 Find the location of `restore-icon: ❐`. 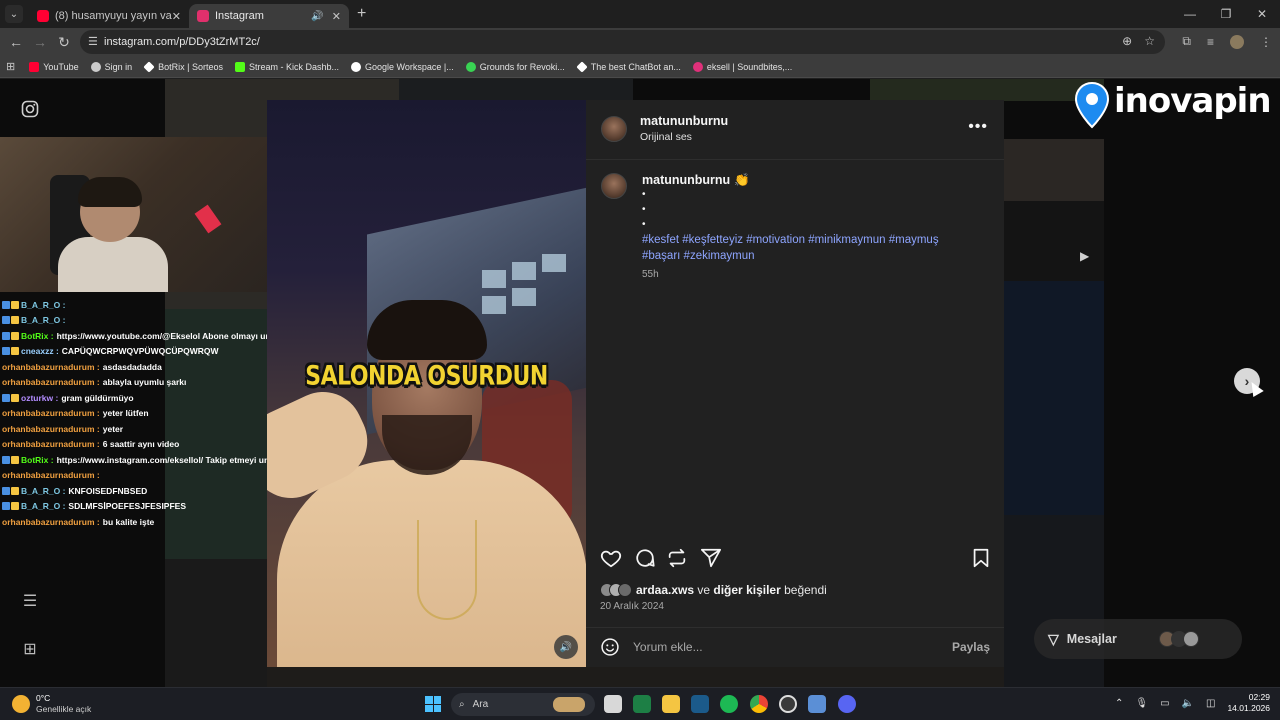

restore-icon: ❐ is located at coordinates (1226, 14).